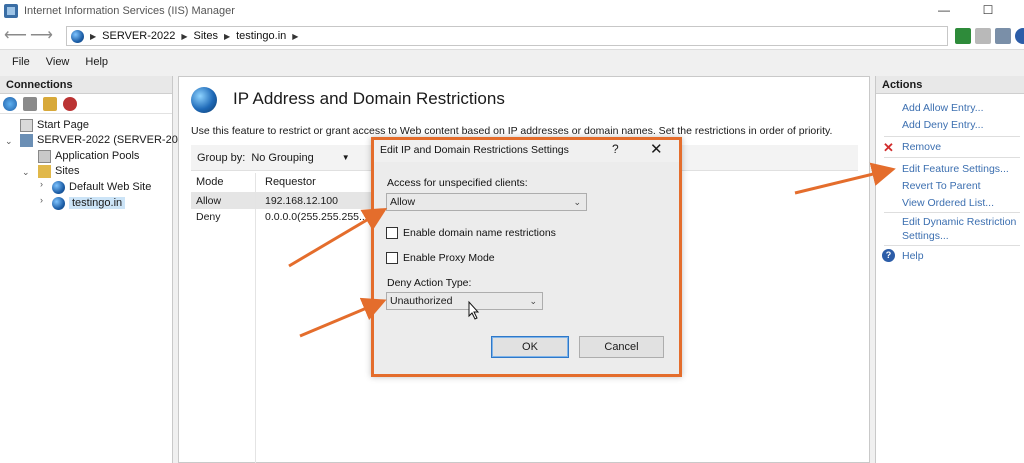  Describe the element at coordinates (983, 36) in the screenshot. I see `stop-icon` at that location.